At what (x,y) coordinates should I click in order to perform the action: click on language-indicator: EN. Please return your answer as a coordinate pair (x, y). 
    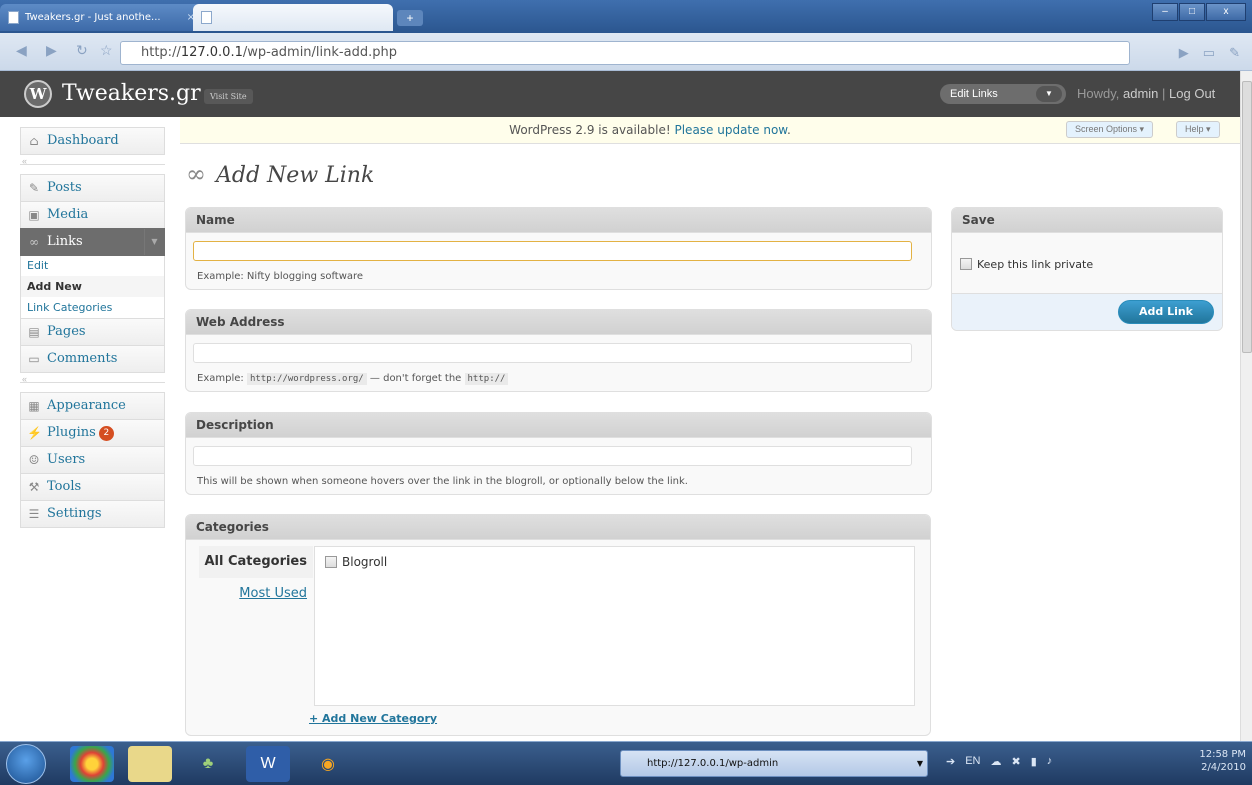
    Looking at the image, I should click on (972, 761).